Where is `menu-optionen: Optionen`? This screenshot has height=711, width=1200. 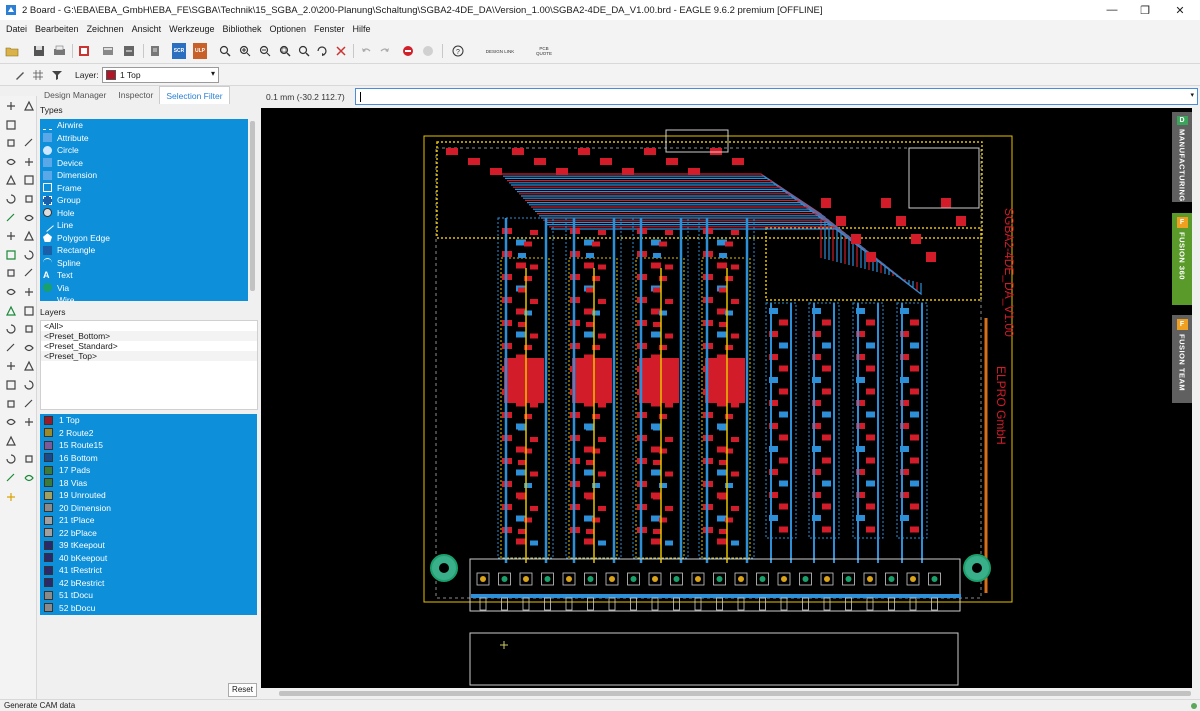 menu-optionen: Optionen is located at coordinates (288, 29).